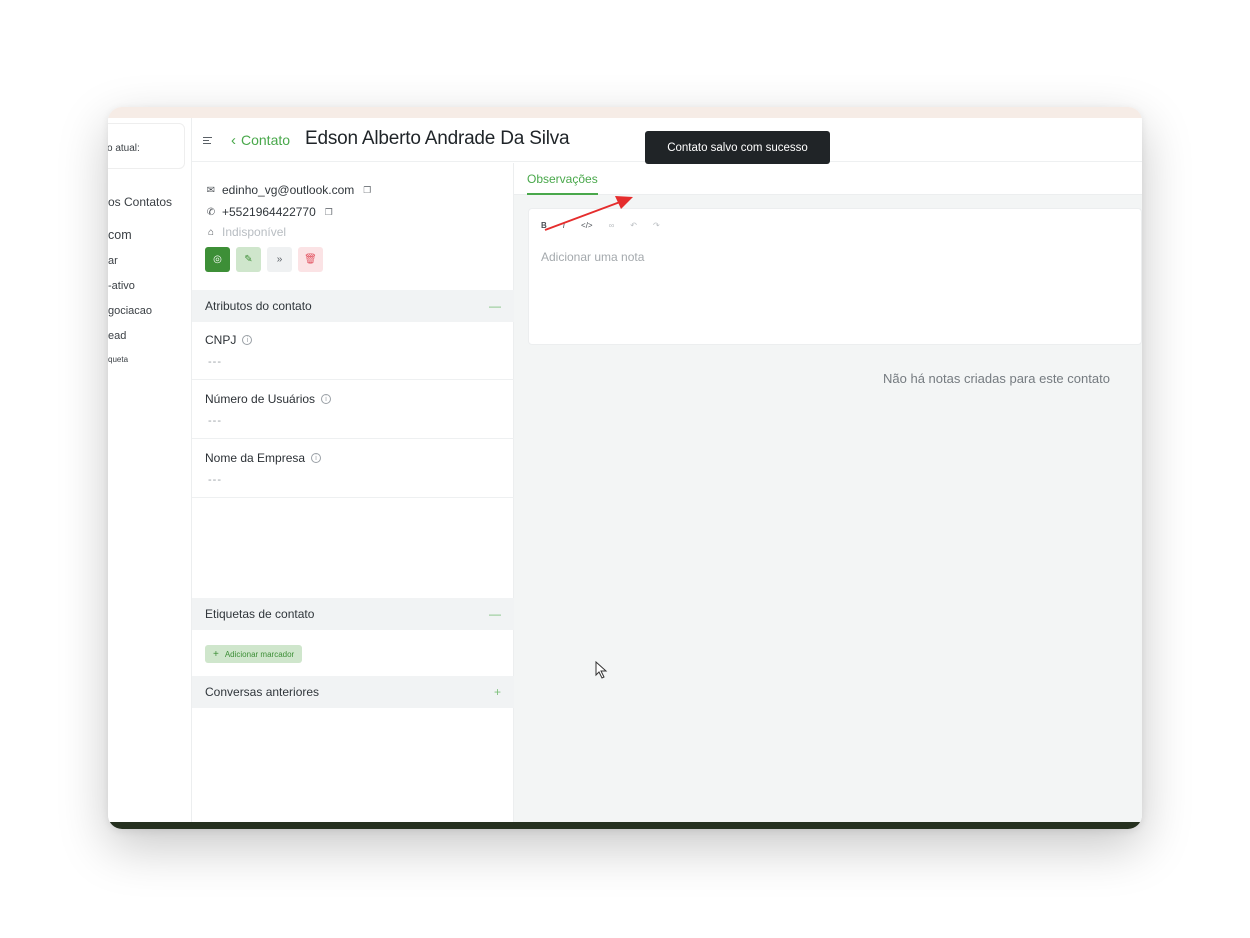 The image size is (1250, 938). I want to click on mail-icon: ✉, so click(211, 190).